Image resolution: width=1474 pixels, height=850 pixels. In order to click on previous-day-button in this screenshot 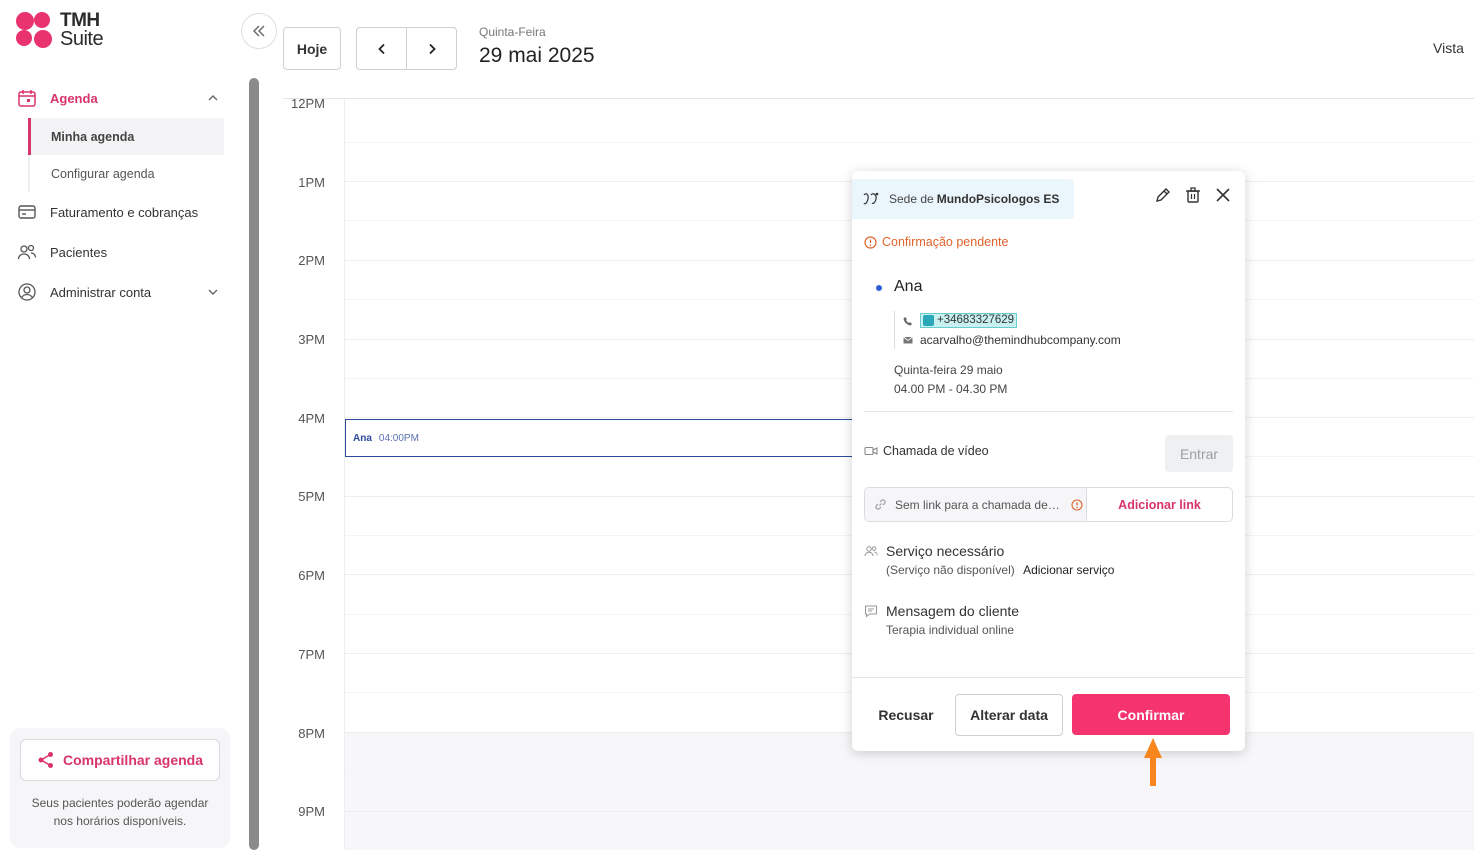, I will do `click(382, 48)`.